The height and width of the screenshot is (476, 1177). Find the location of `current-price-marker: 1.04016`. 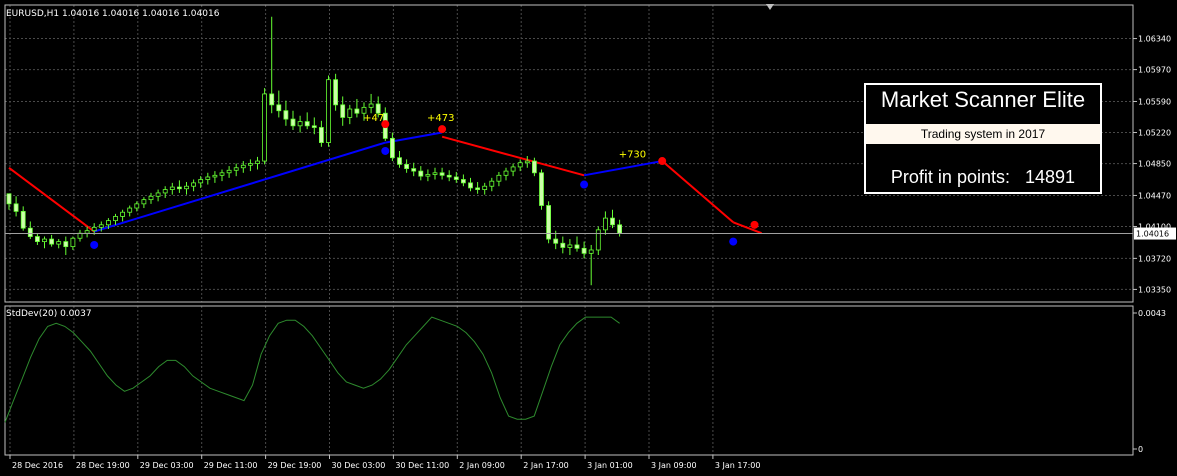

current-price-marker: 1.04016 is located at coordinates (590, 233).